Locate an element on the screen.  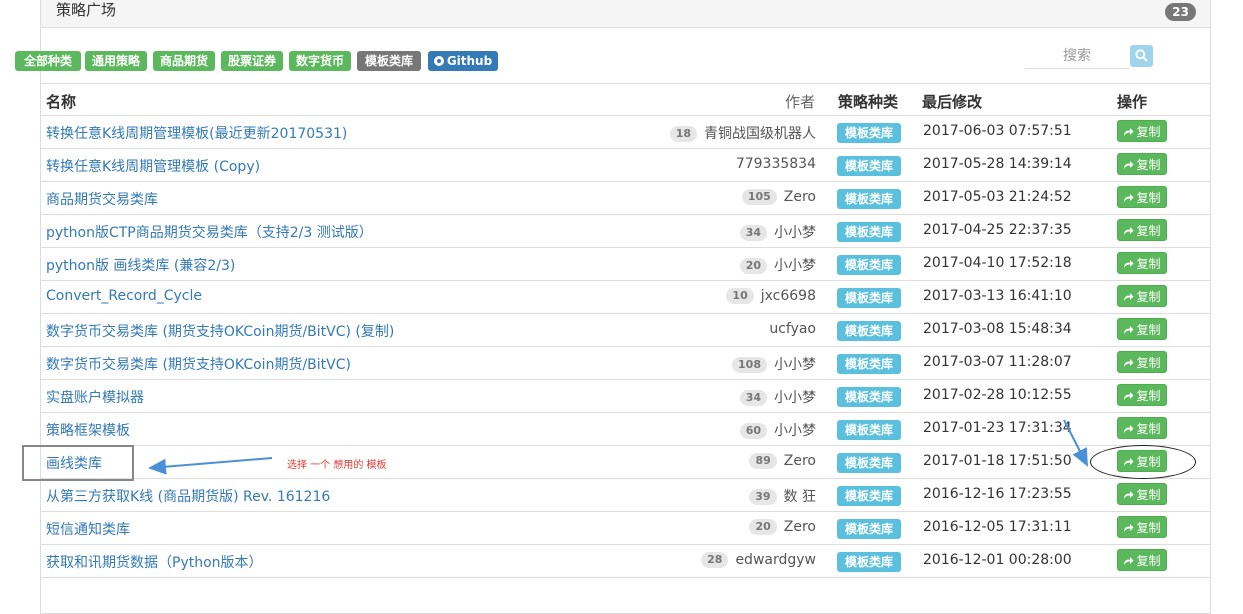
strategy-name-link: 实盘账户模拟器 is located at coordinates (95, 397).